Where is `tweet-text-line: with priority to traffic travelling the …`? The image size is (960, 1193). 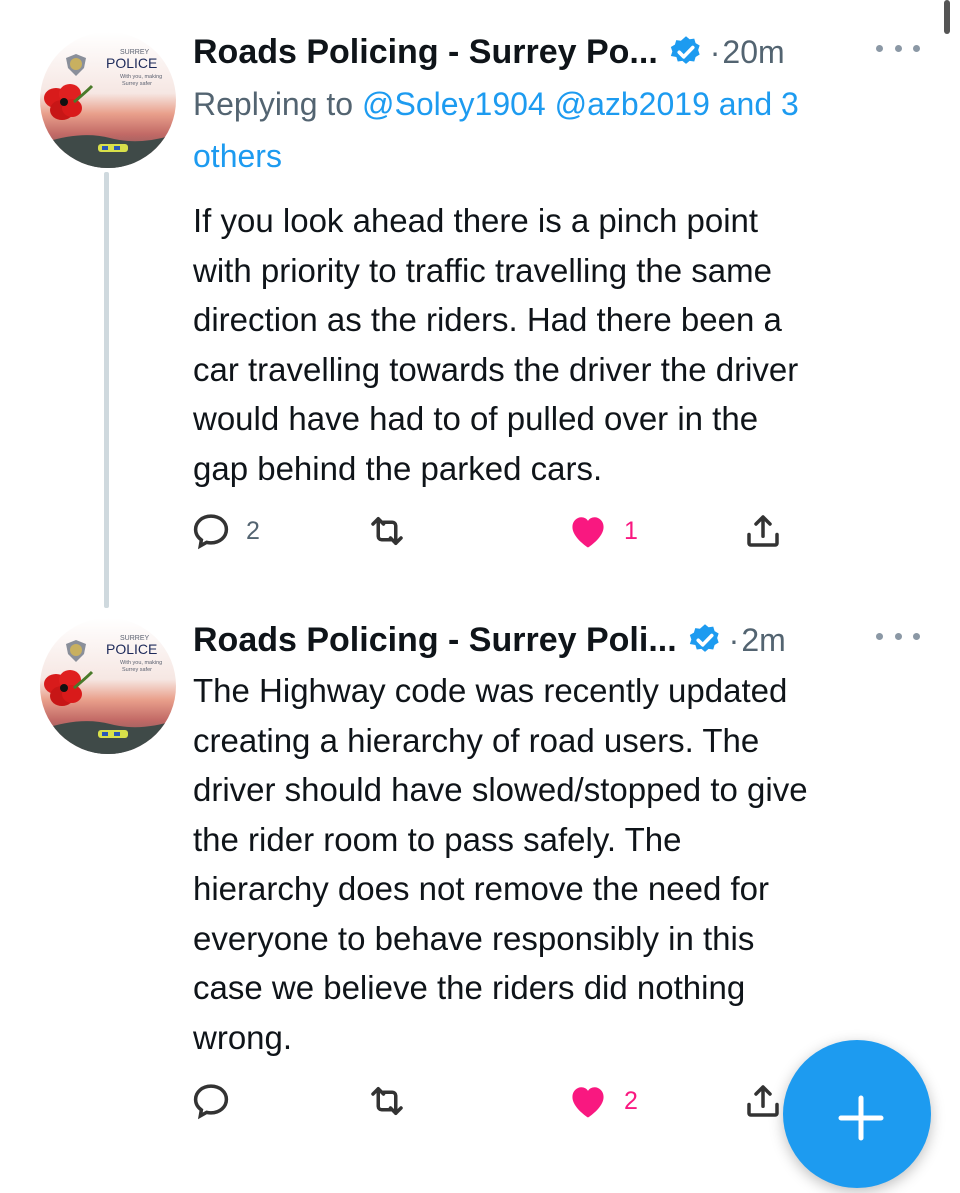
tweet-text-line: with priority to traffic travelling the … is located at coordinates (482, 270).